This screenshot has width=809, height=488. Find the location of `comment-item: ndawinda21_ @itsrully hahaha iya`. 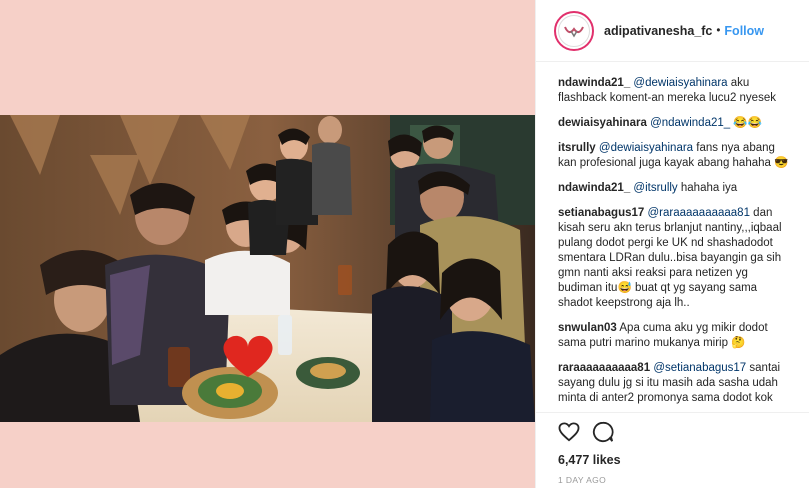

comment-item: ndawinda21_ @itsrully hahaha iya is located at coordinates (675, 188).